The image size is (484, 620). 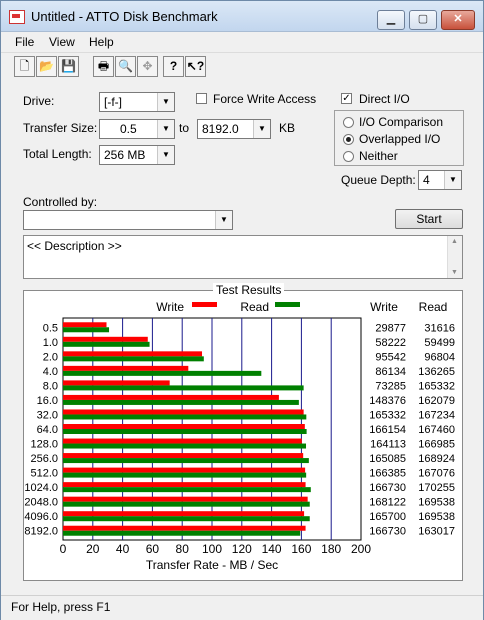 I want to click on minimize-button: ▁, so click(x=391, y=20).